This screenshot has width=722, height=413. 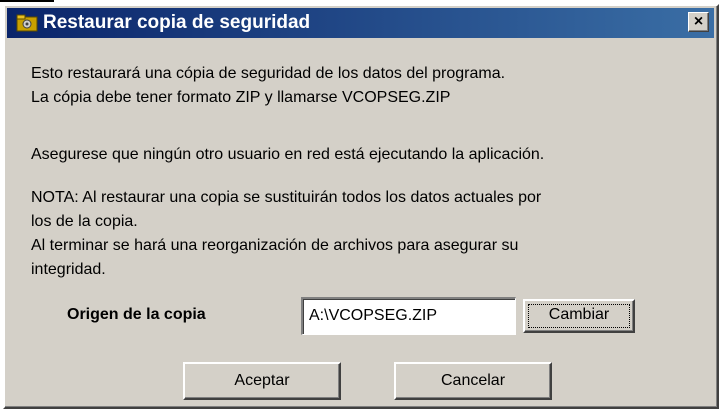 What do you see at coordinates (360, 23) in the screenshot?
I see `title-bar: Restaurar copia de seguridad ×` at bounding box center [360, 23].